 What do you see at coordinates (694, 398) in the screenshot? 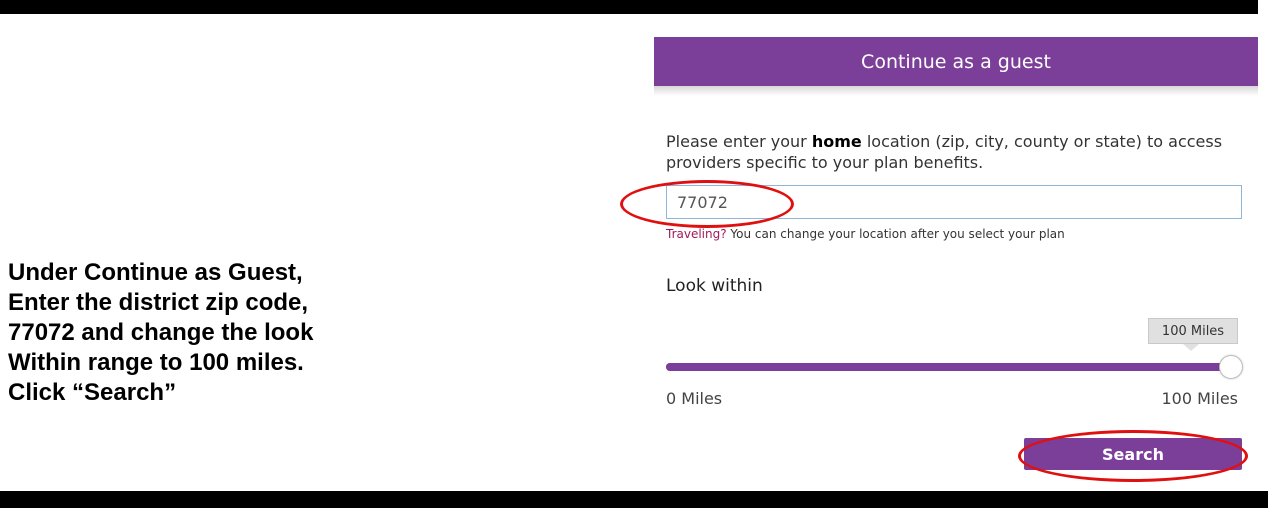
I see `range-min-label: 0 Miles` at bounding box center [694, 398].